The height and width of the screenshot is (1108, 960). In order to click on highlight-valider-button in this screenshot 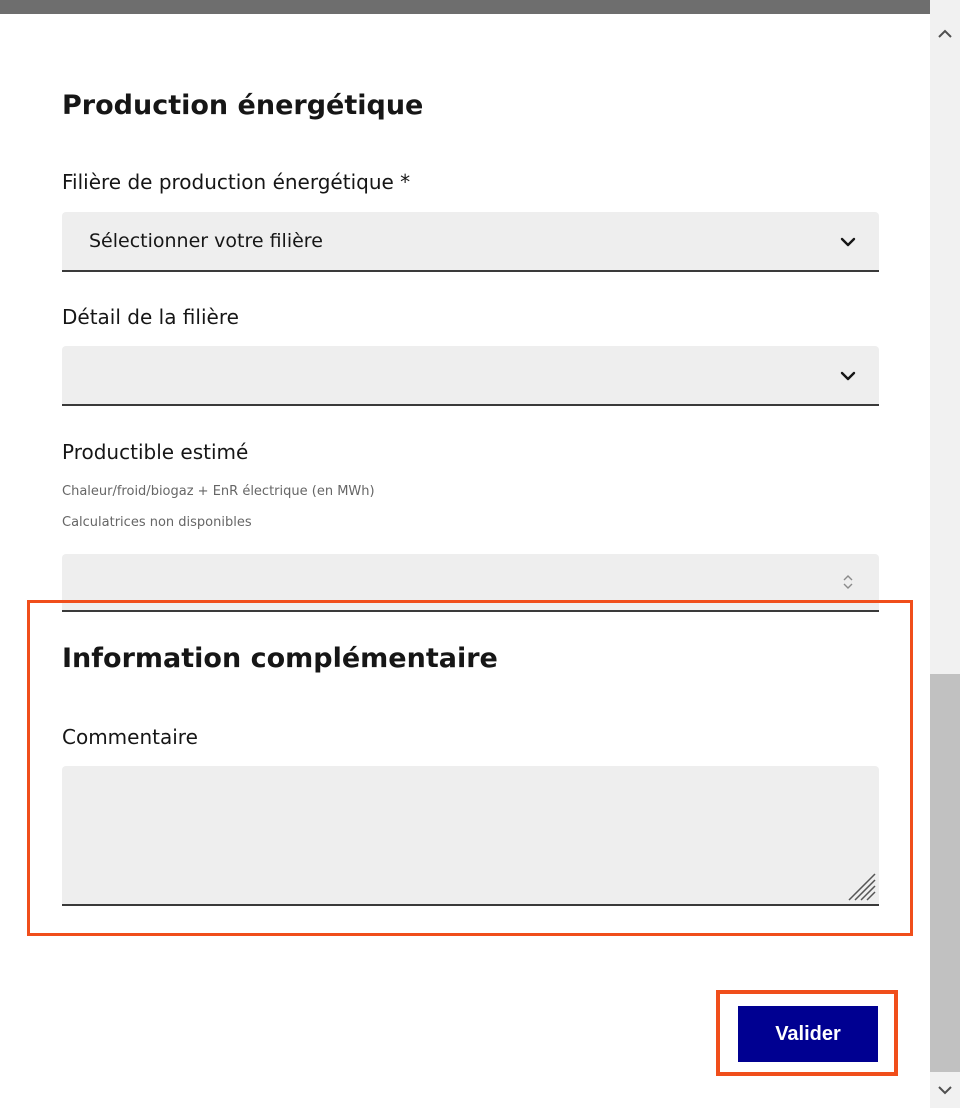, I will do `click(807, 1033)`.